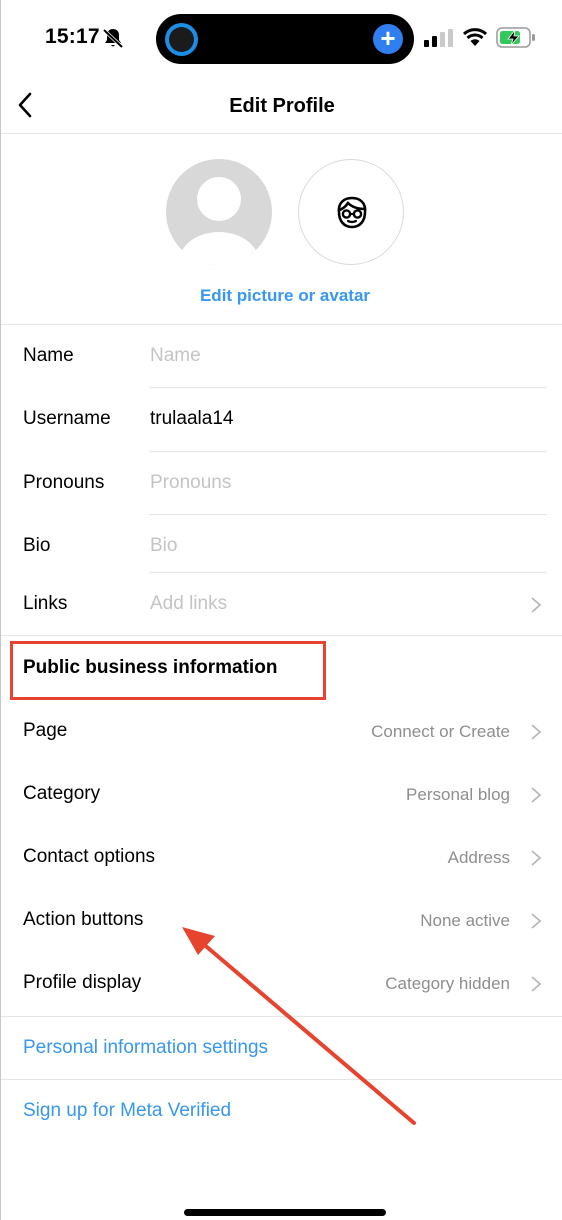 This screenshot has width=562, height=1220. I want to click on name-label: Name, so click(48, 355).